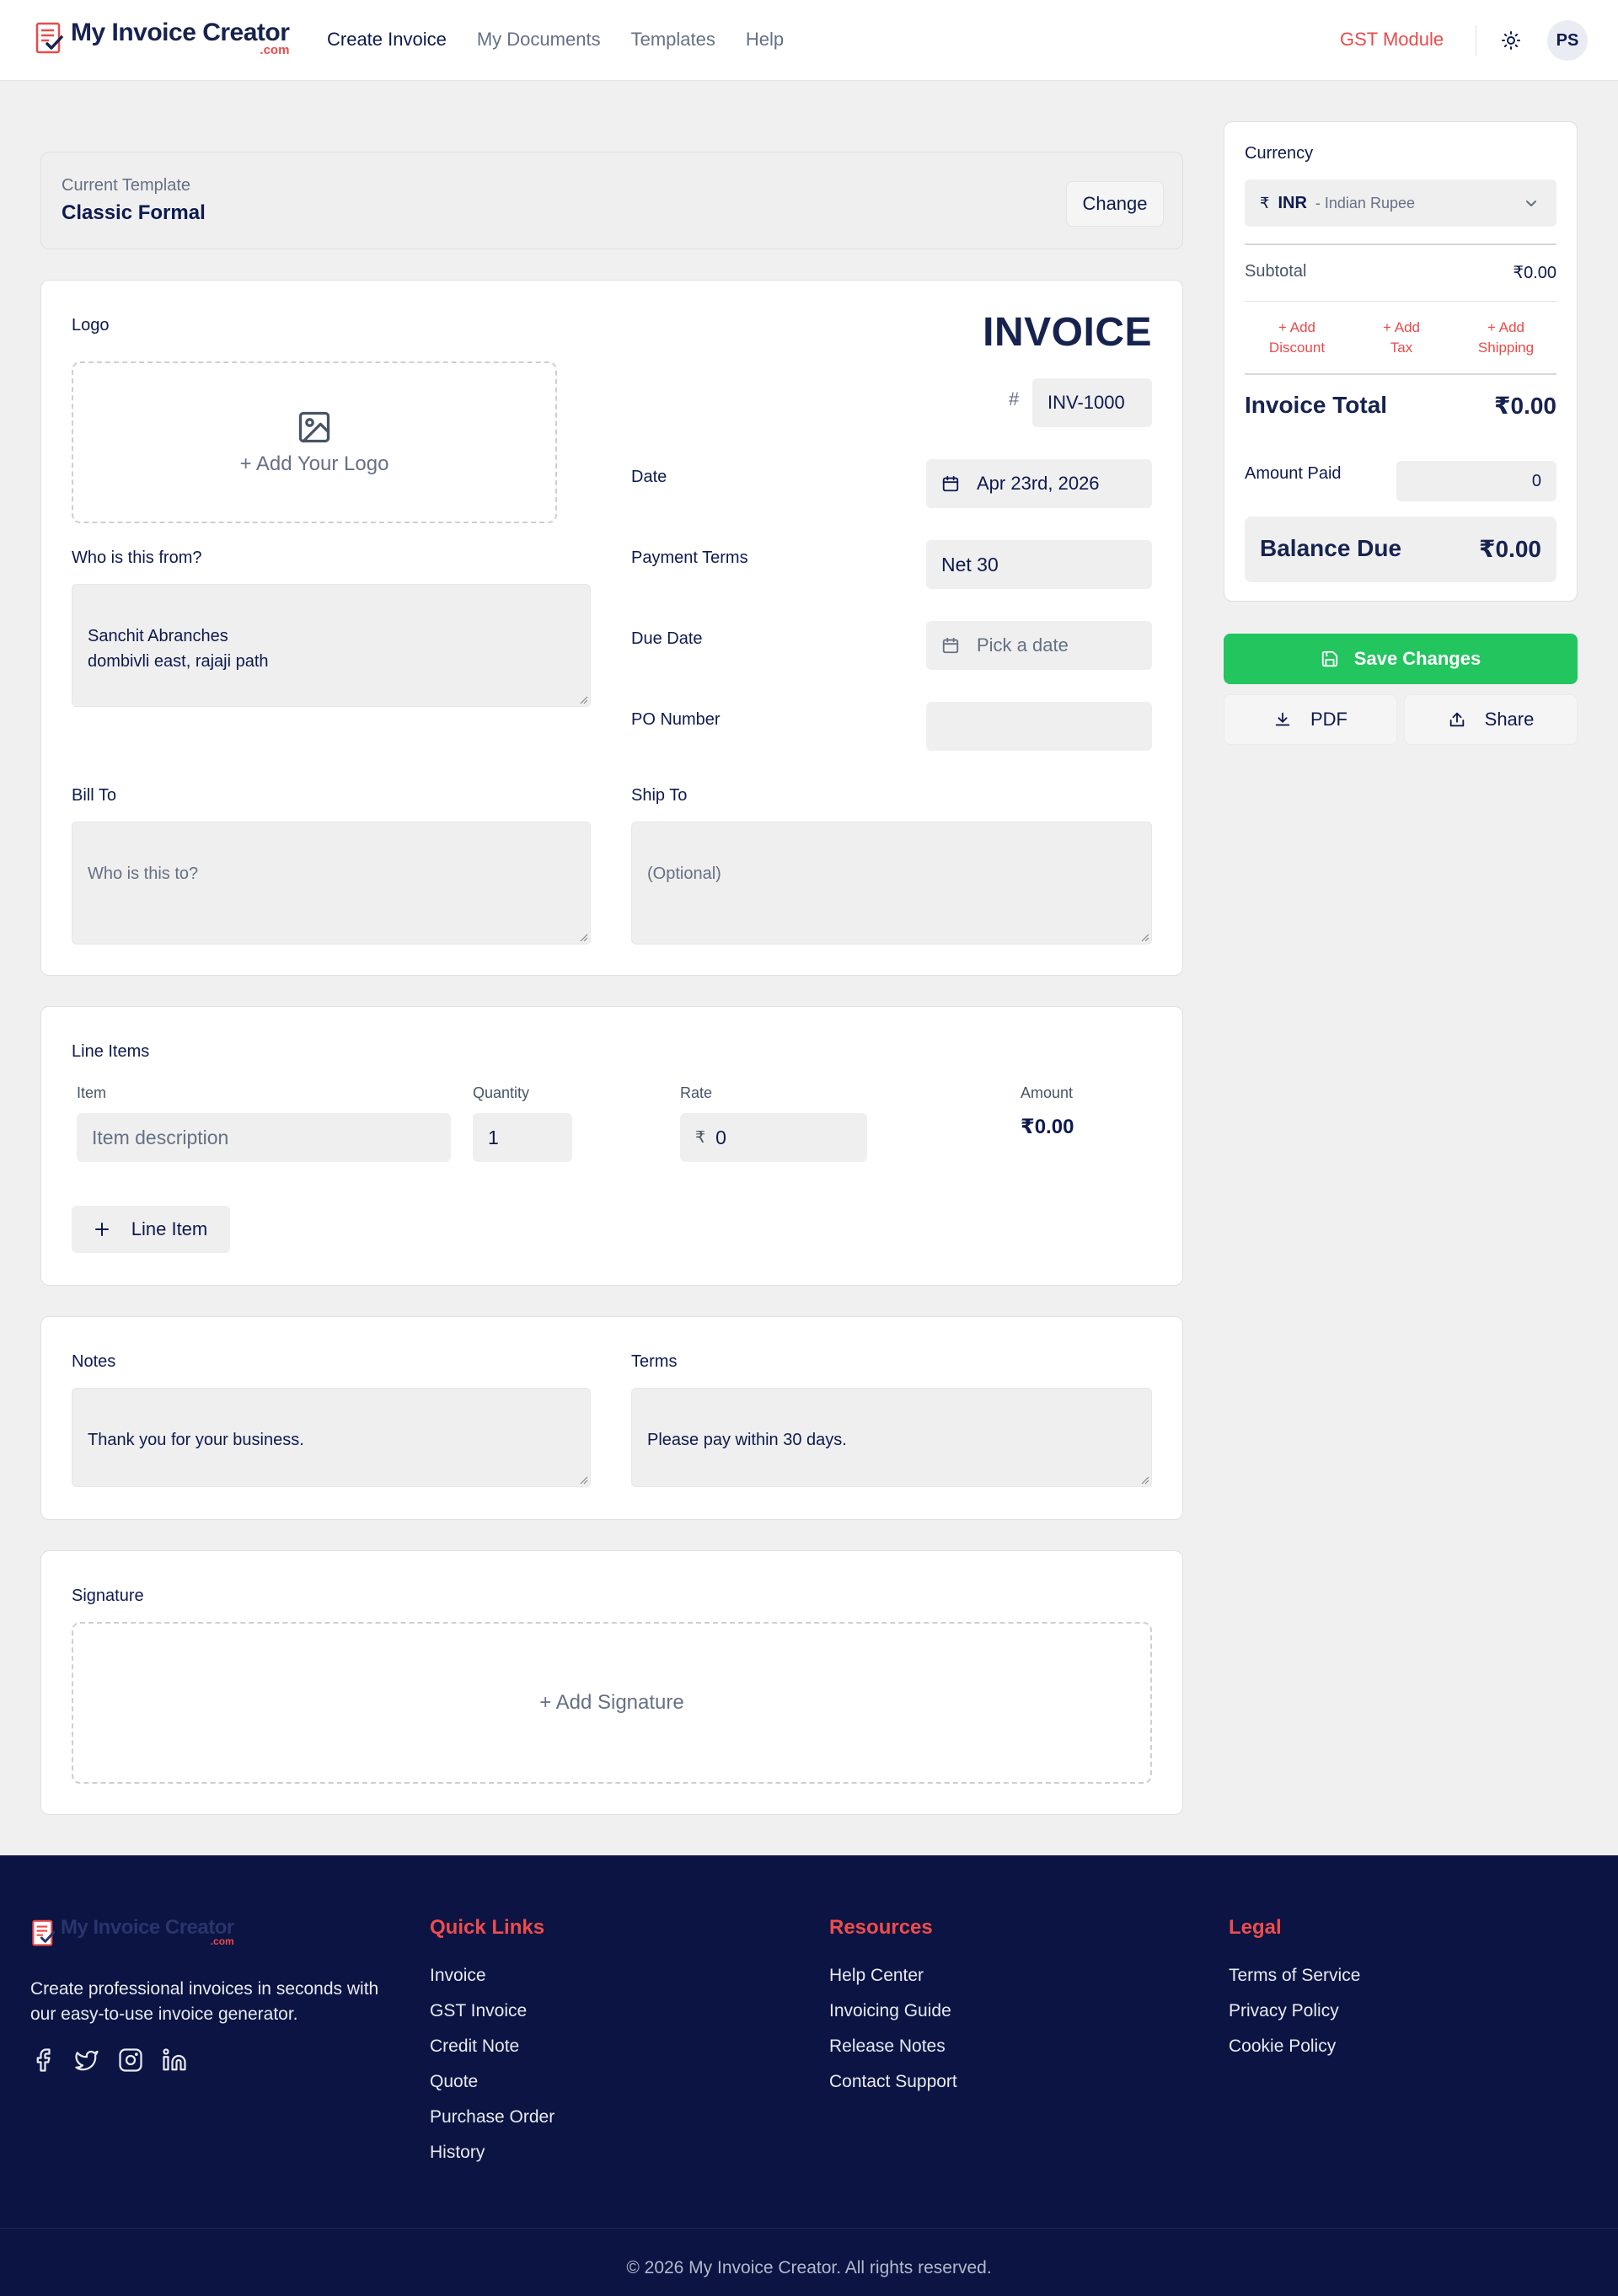 This screenshot has width=1618, height=2296. Describe the element at coordinates (169, 1228) in the screenshot. I see `add-line-item-label: Line Item` at that location.